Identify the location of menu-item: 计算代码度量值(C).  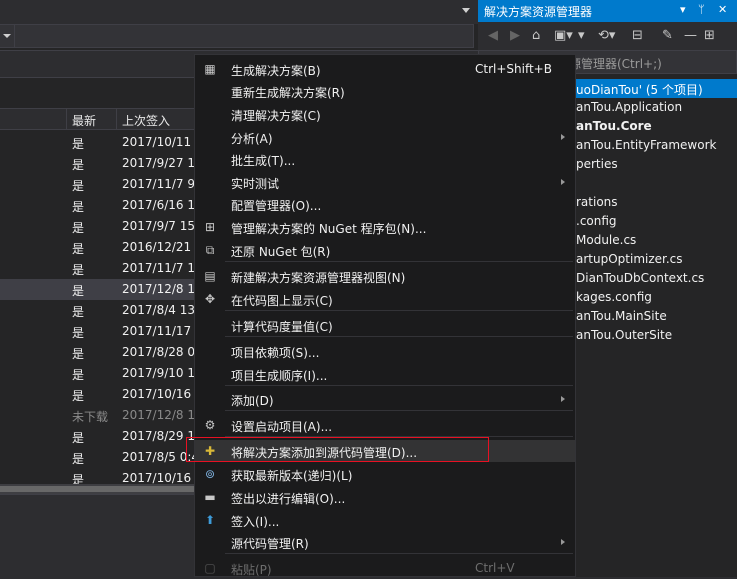
(385, 325).